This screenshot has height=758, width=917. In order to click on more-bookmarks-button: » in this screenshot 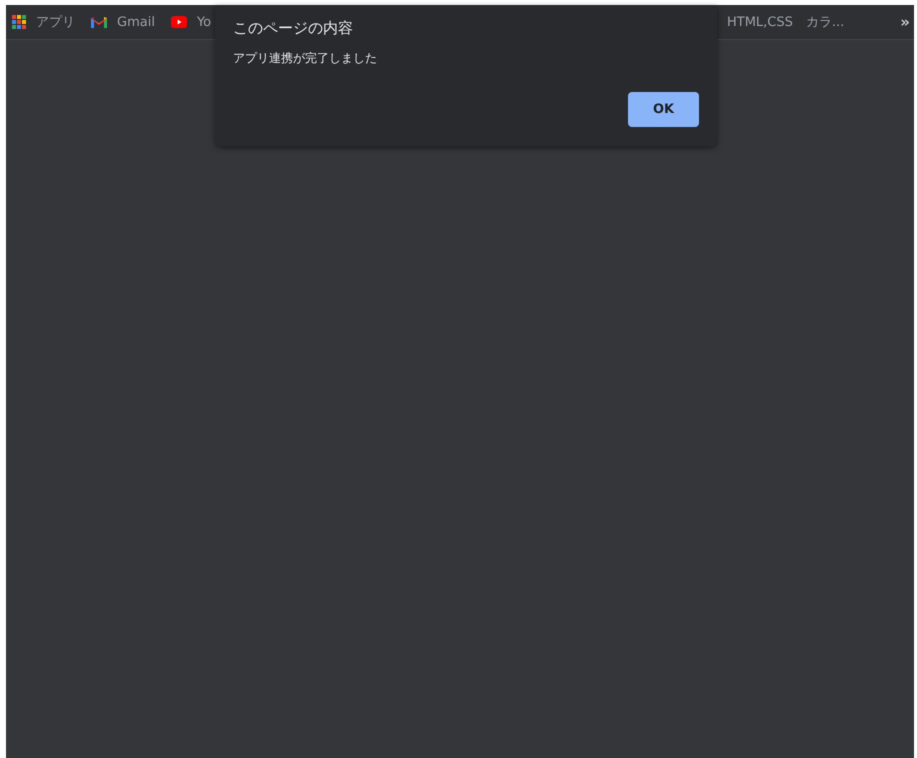, I will do `click(905, 22)`.